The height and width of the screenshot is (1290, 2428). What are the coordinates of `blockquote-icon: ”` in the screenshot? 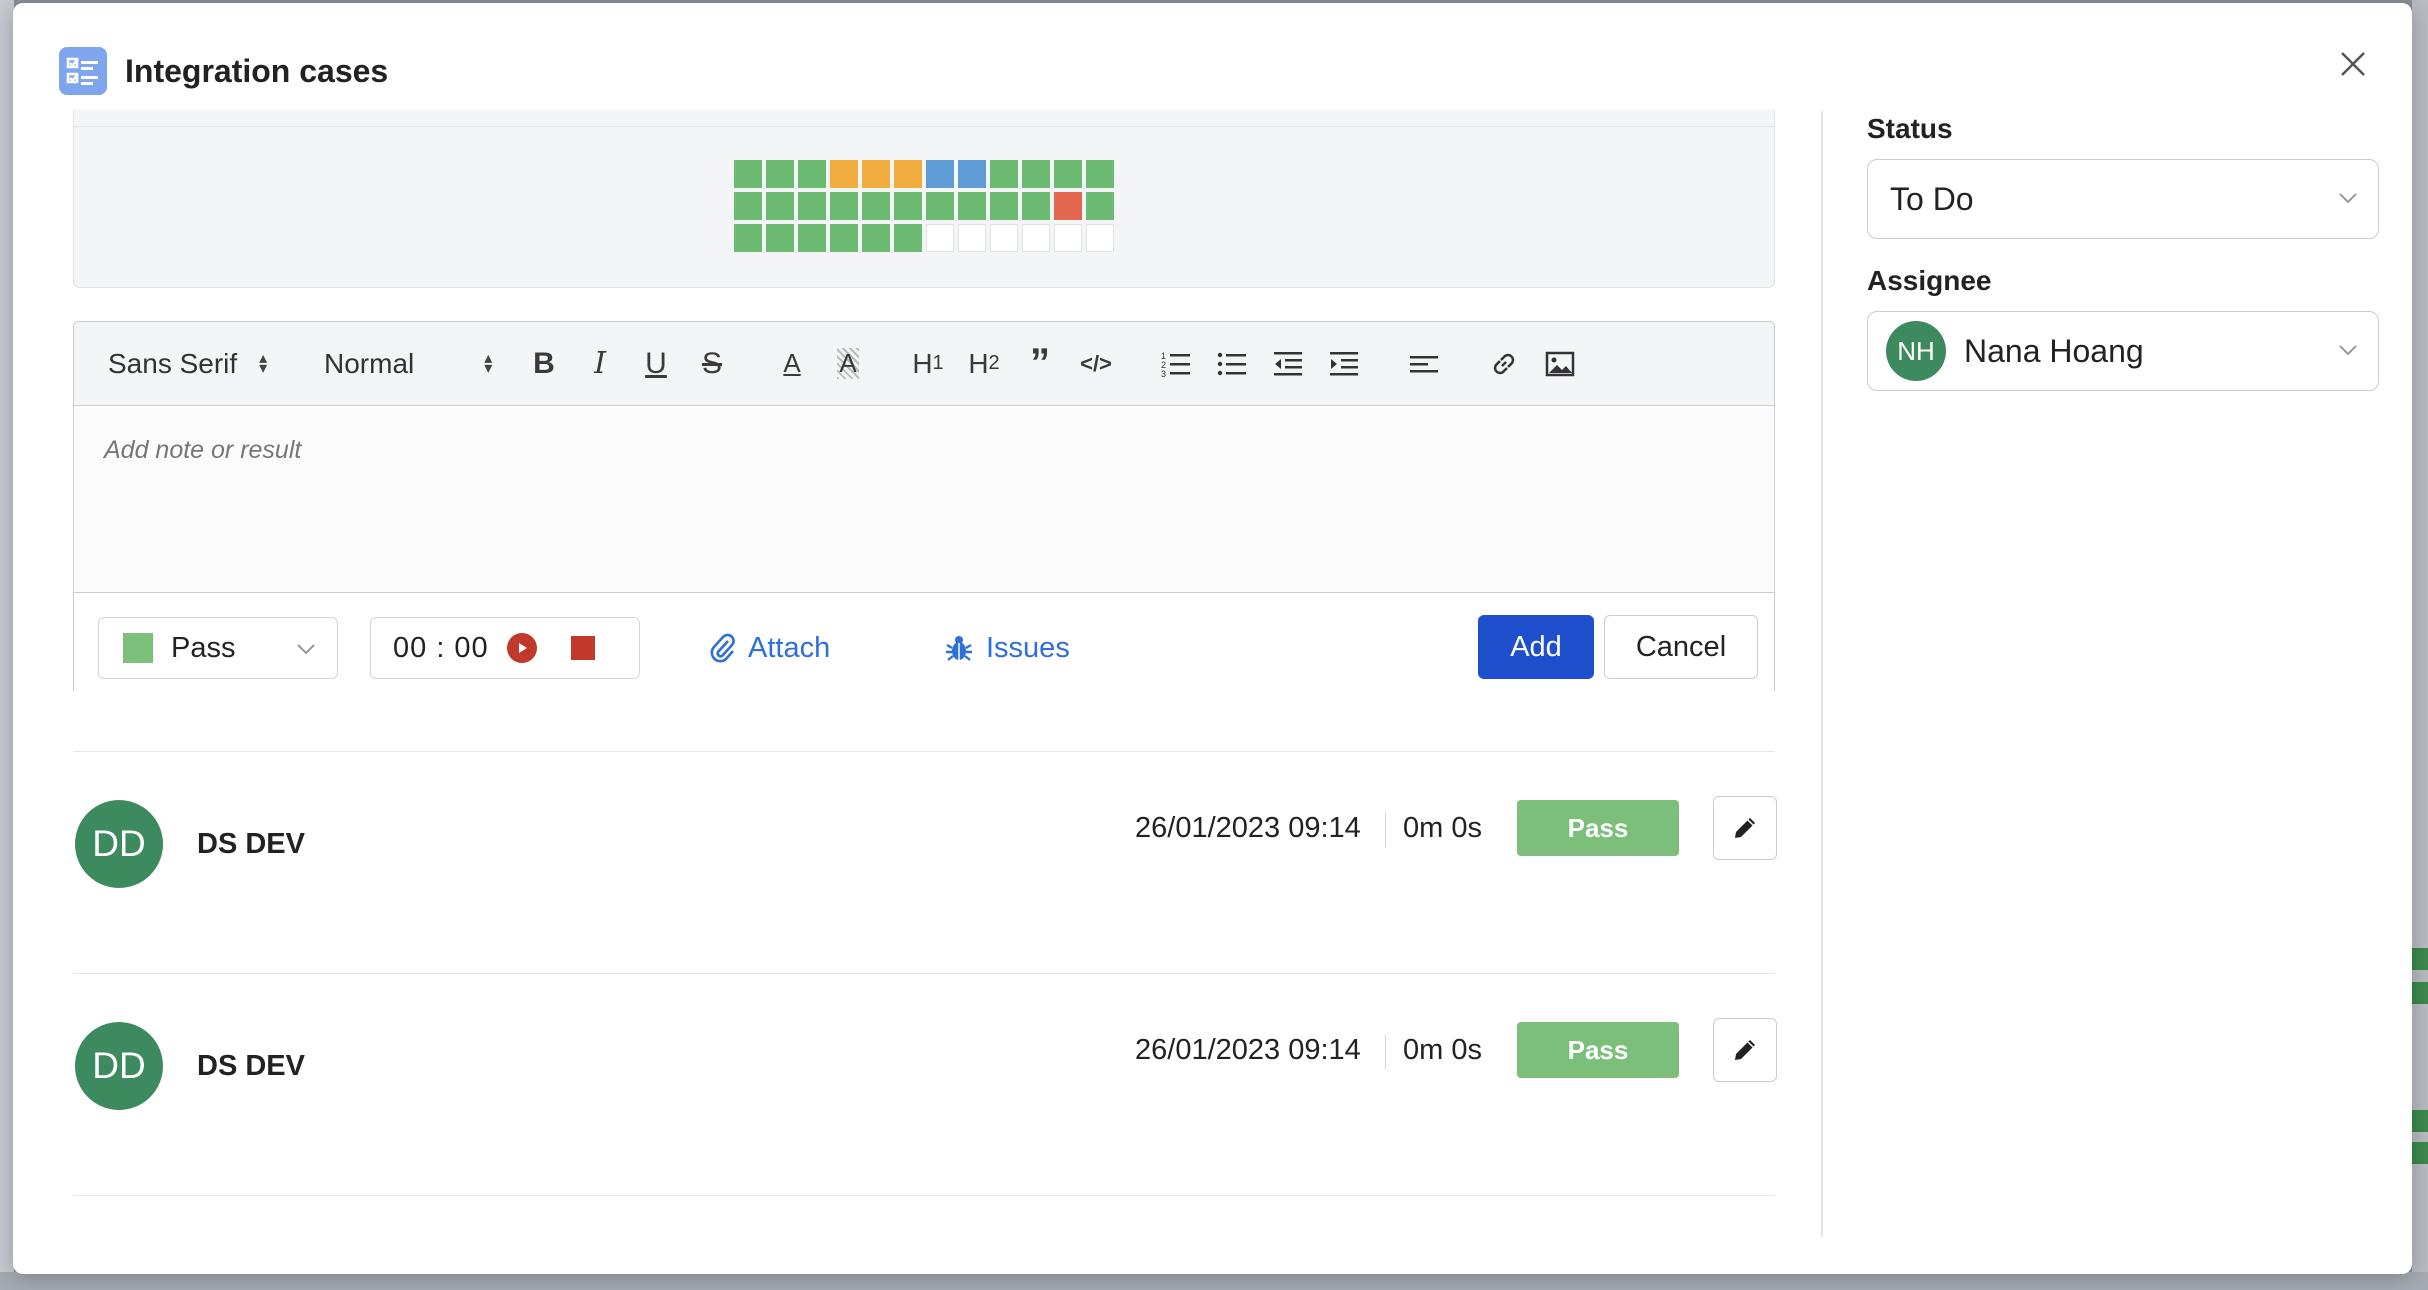 It's located at (1040, 364).